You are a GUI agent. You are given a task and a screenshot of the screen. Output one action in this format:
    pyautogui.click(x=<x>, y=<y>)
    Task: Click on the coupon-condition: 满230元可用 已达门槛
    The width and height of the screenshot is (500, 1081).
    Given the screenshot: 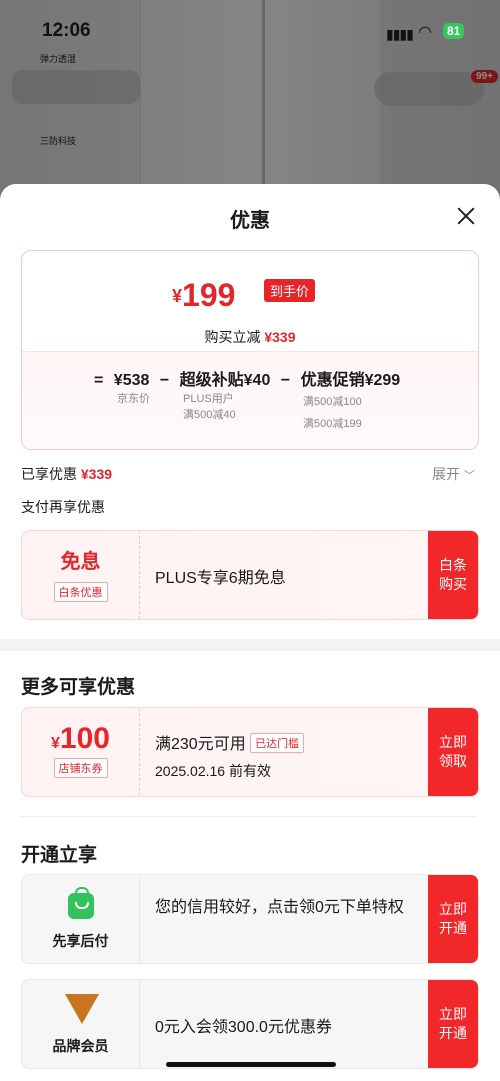 What is the action you would take?
    pyautogui.click(x=290, y=742)
    